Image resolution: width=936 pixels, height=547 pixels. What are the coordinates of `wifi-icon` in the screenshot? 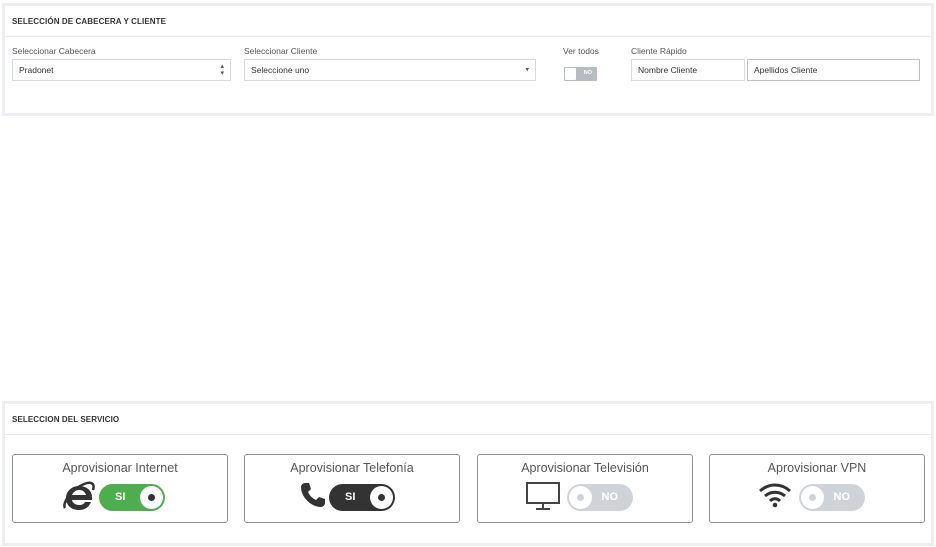 It's located at (775, 497).